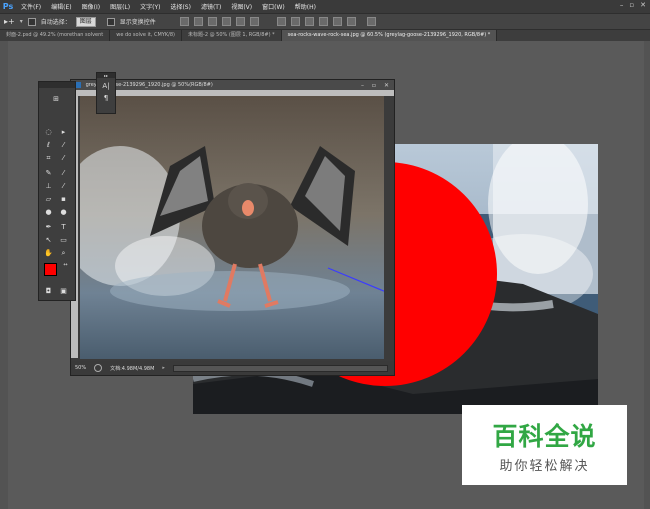 This screenshot has height=509, width=650. Describe the element at coordinates (184, 21) in the screenshot. I see `align-top-icon` at that location.